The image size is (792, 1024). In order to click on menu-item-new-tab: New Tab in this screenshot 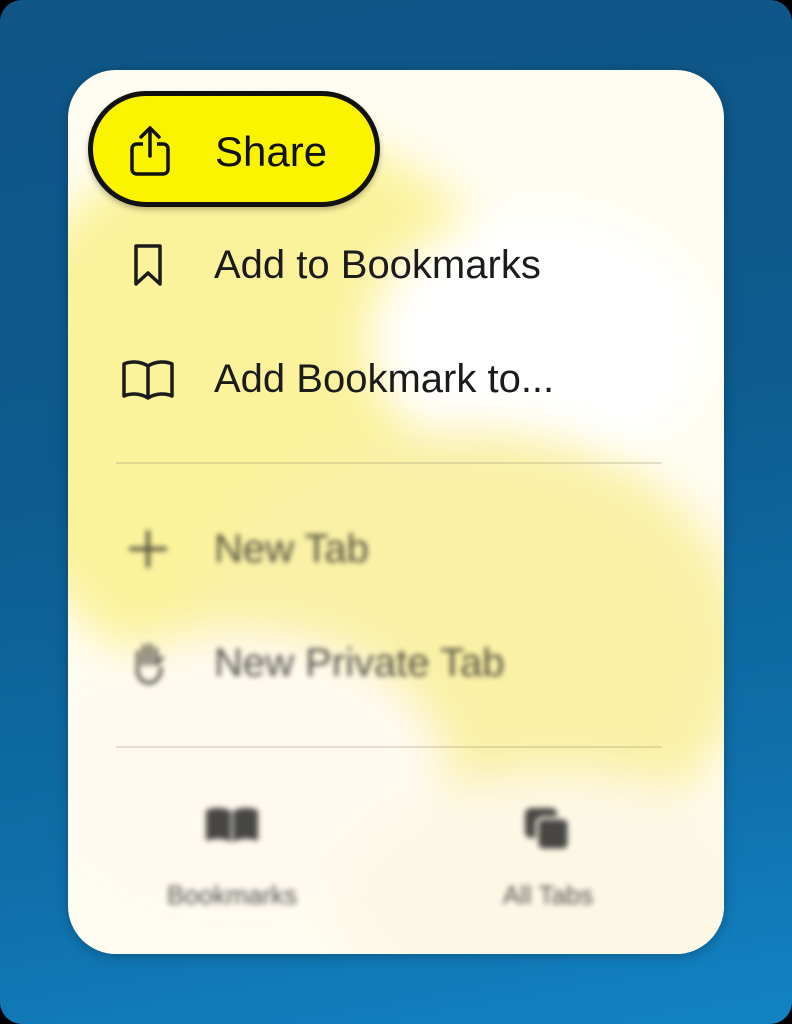, I will do `click(396, 549)`.